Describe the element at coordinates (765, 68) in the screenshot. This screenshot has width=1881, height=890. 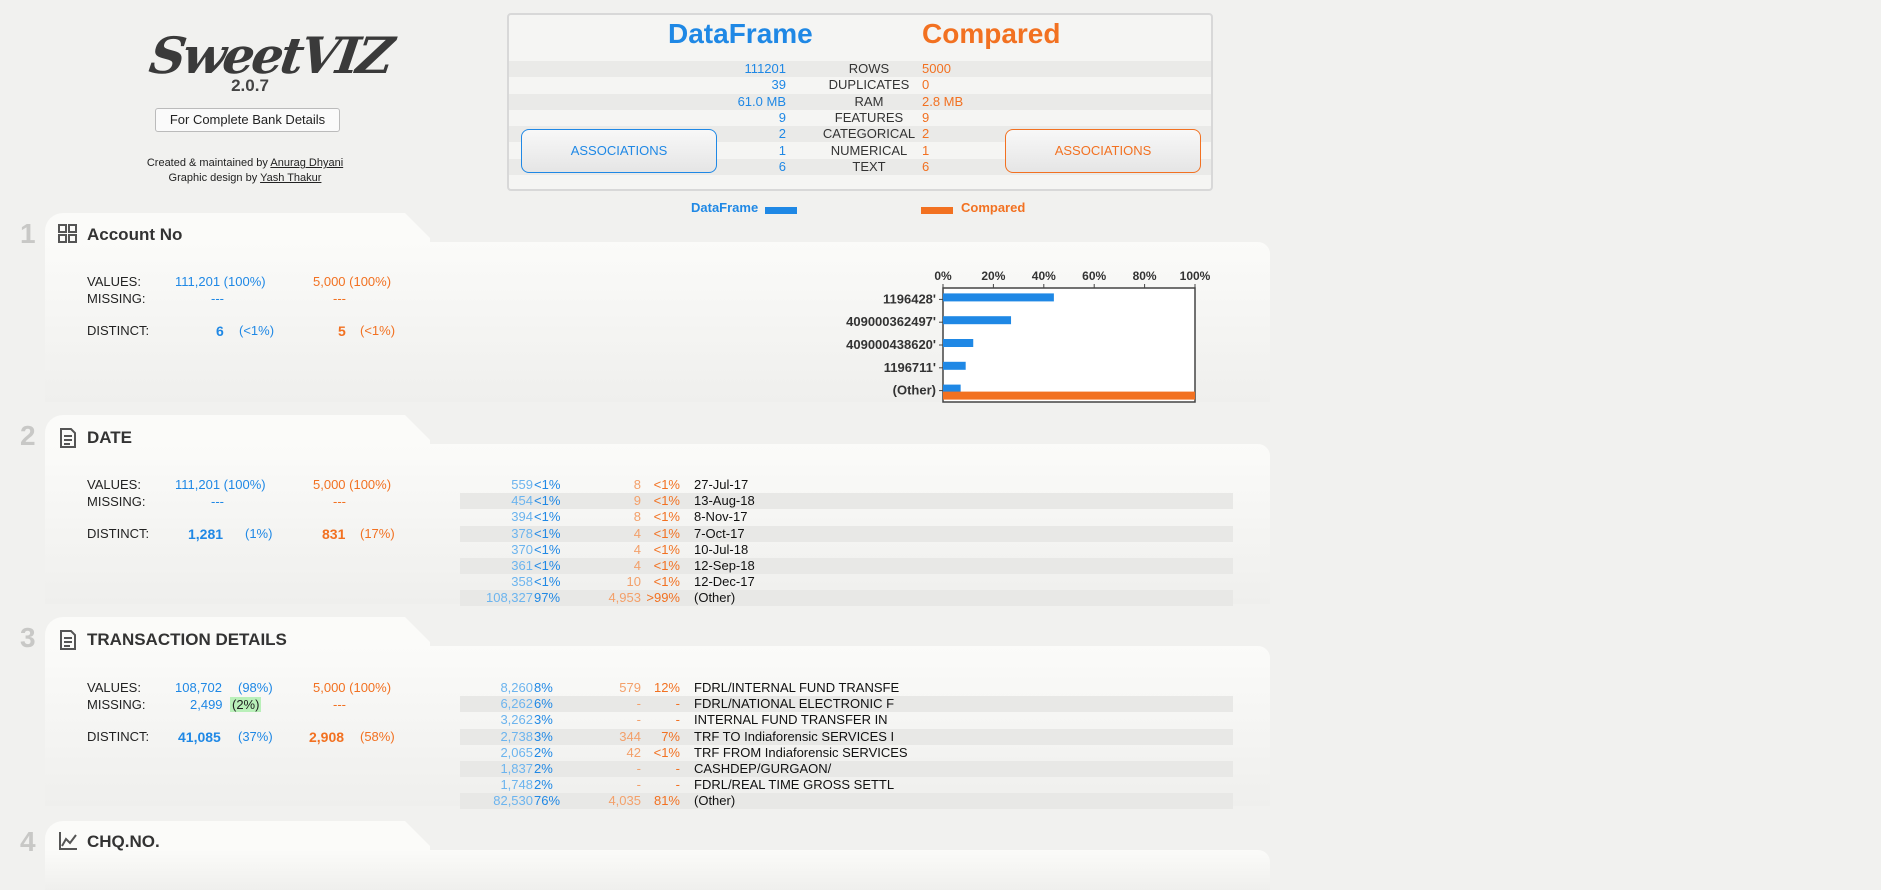
I see `summary-left-value: 111201` at that location.